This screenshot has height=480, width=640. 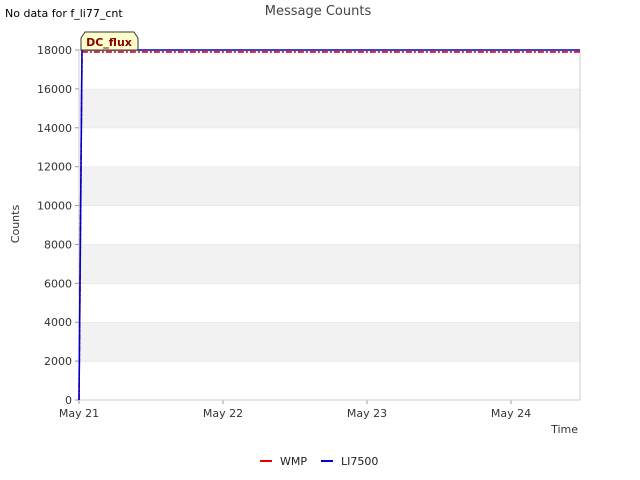 I want to click on legend-label-wmp: WMP, so click(x=293, y=461).